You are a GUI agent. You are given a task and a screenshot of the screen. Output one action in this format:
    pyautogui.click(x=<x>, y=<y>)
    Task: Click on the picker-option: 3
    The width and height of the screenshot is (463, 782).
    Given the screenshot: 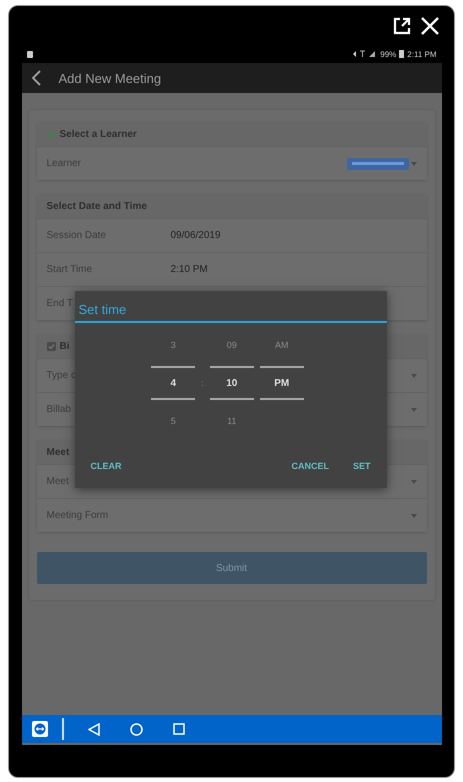 What is the action you would take?
    pyautogui.click(x=173, y=345)
    